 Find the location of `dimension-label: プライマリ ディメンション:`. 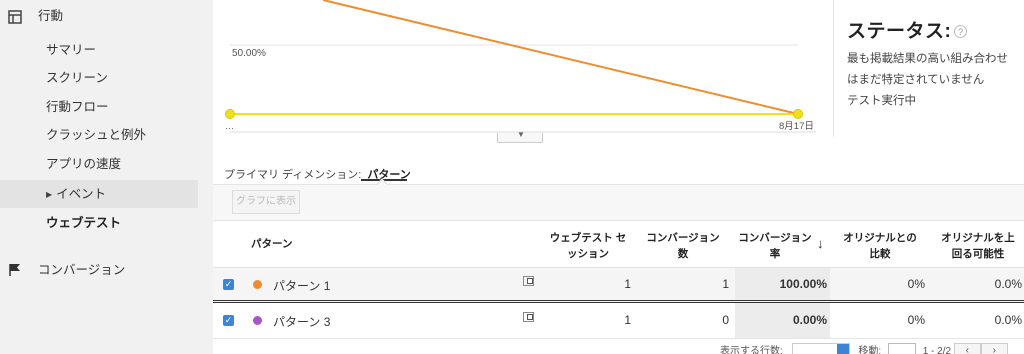

dimension-label: プライマリ ディメンション: is located at coordinates (293, 175).